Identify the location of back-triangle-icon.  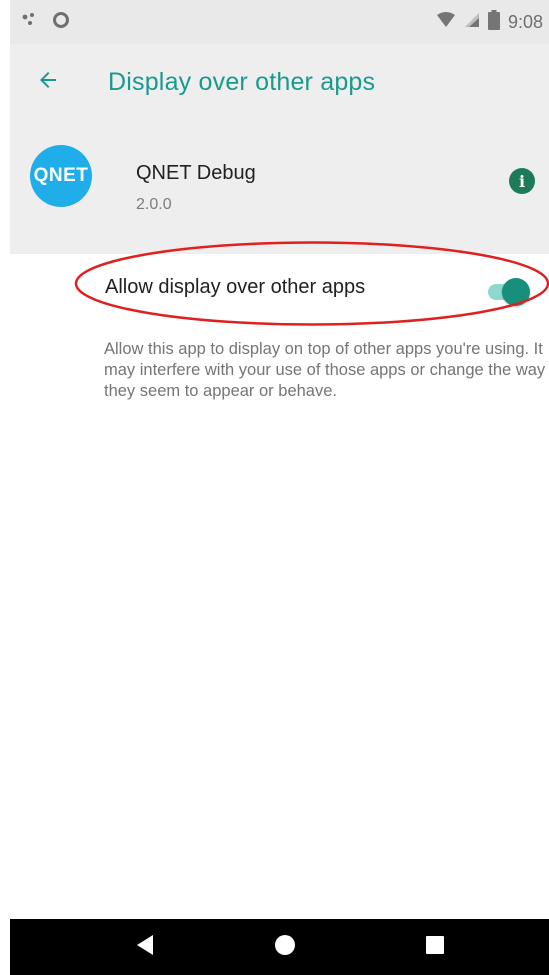
(145, 947).